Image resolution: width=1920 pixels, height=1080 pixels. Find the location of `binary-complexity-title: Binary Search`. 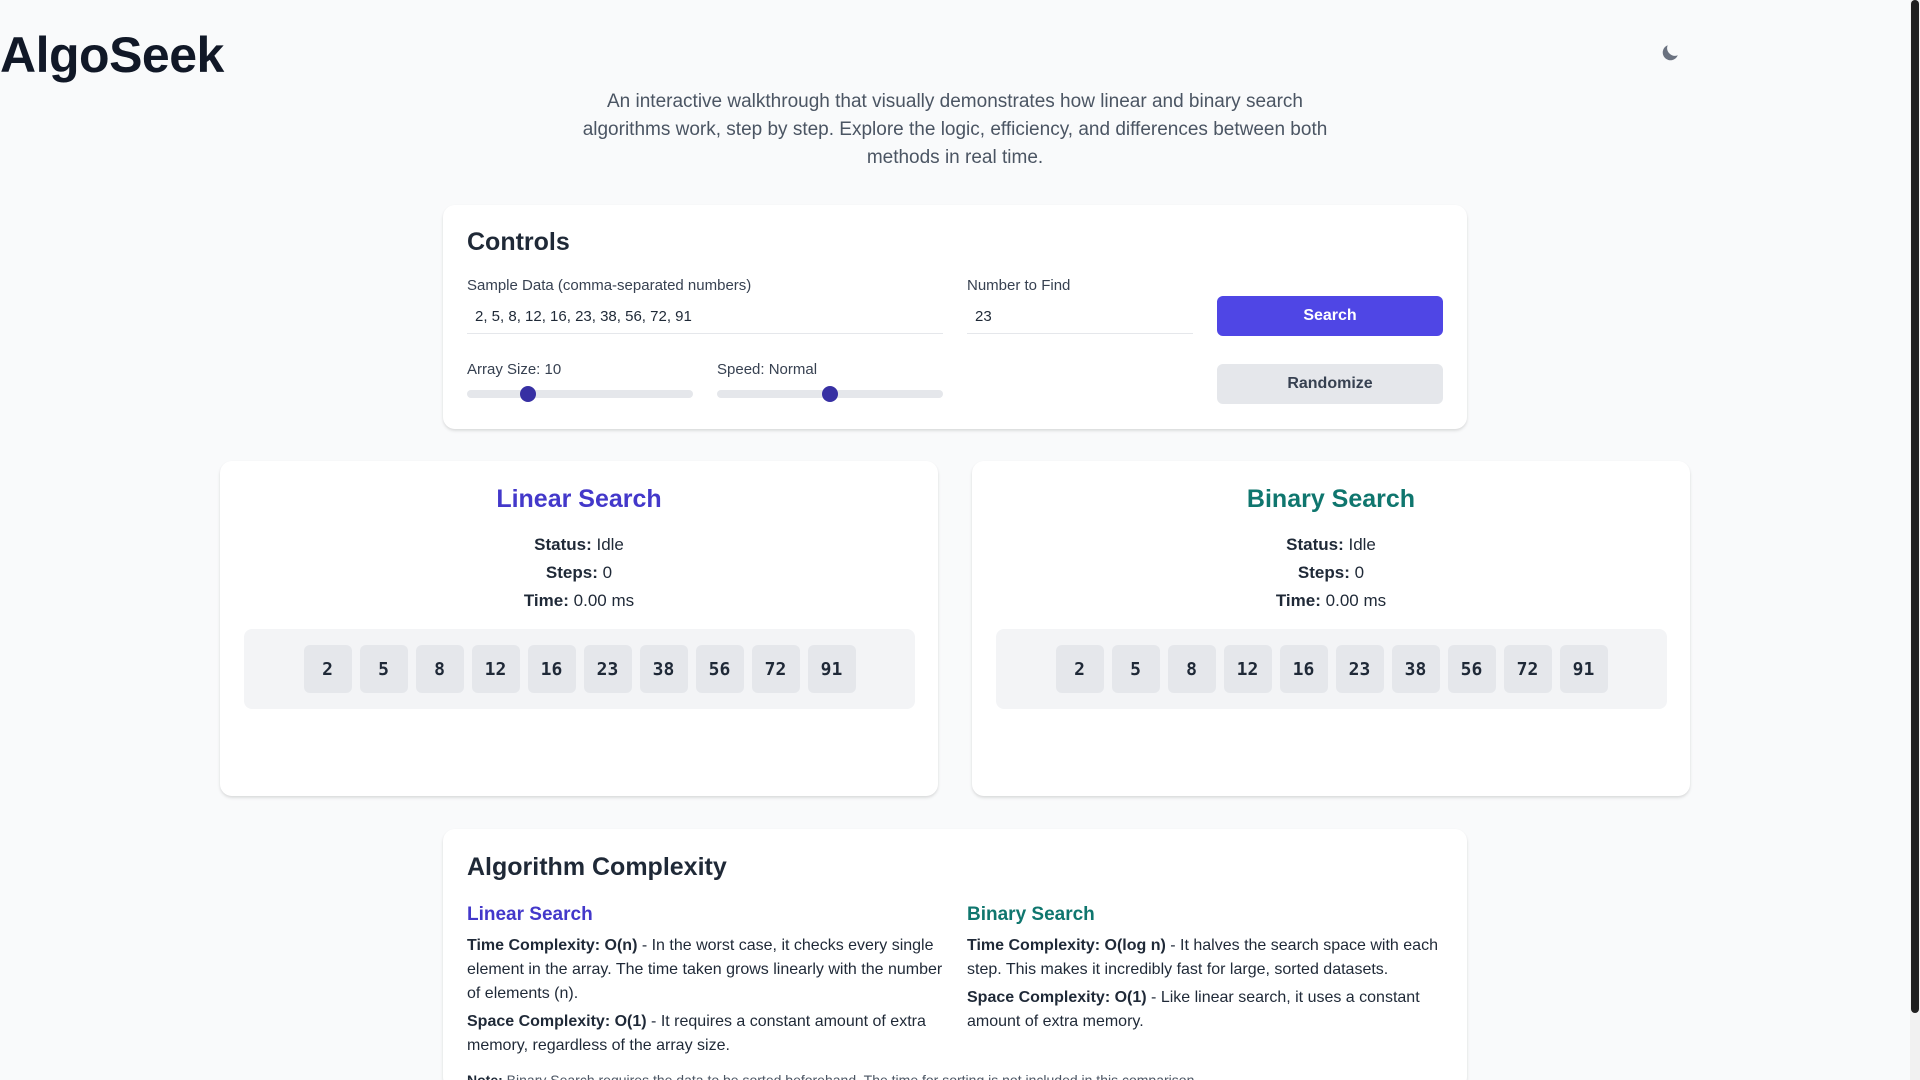

binary-complexity-title: Binary Search is located at coordinates (1031, 914).